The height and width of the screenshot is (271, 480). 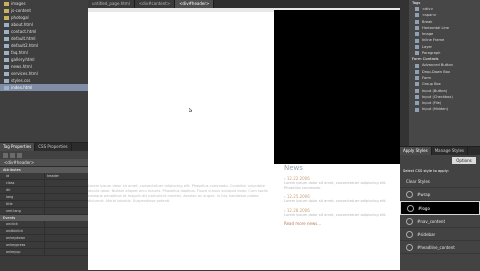 What do you see at coordinates (5, 155) in the screenshot?
I see `categorized-icon` at bounding box center [5, 155].